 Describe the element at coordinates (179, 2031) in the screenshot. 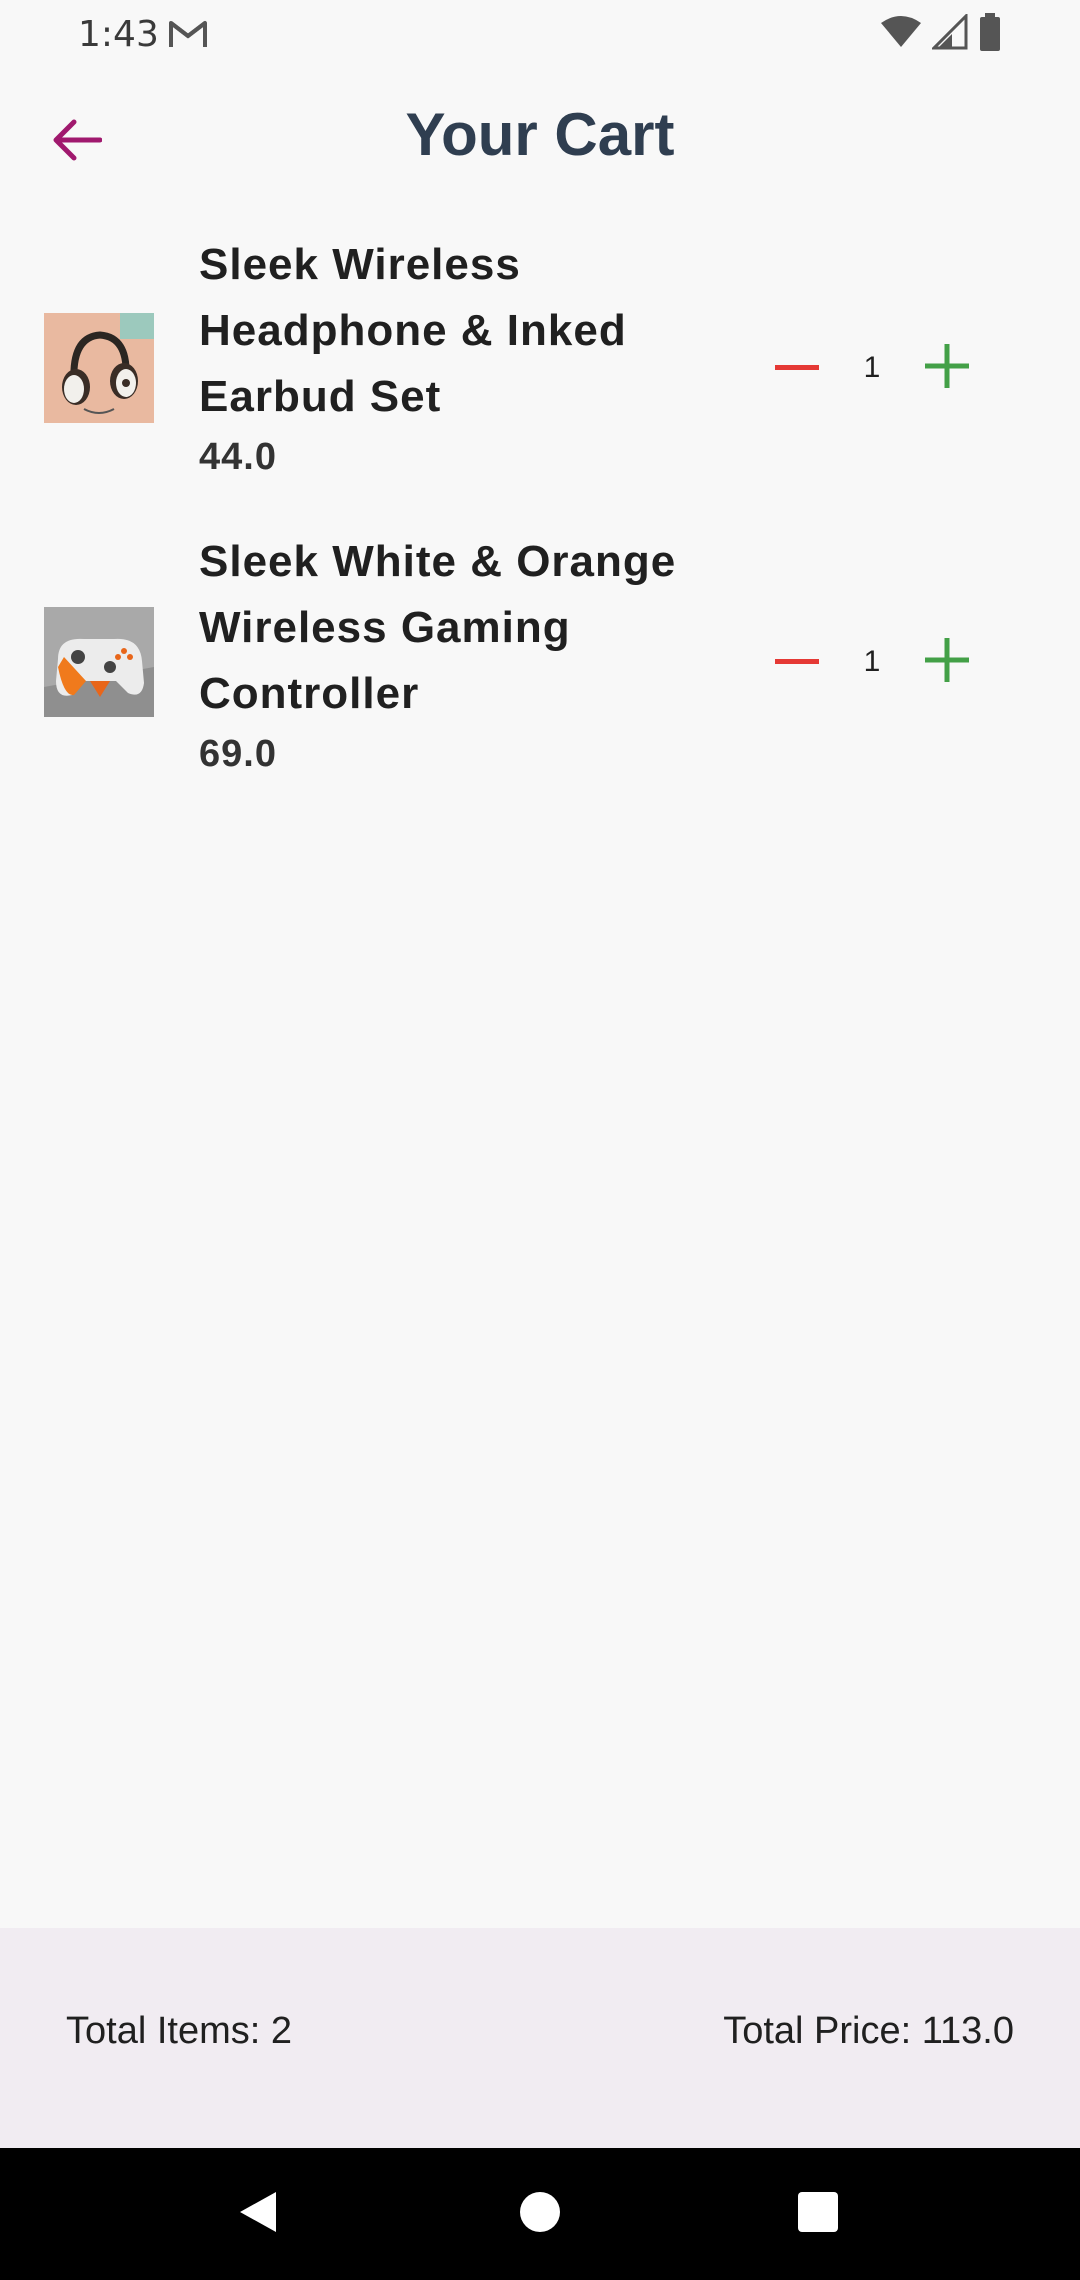

I see `total-items: Total Items: 2` at that location.